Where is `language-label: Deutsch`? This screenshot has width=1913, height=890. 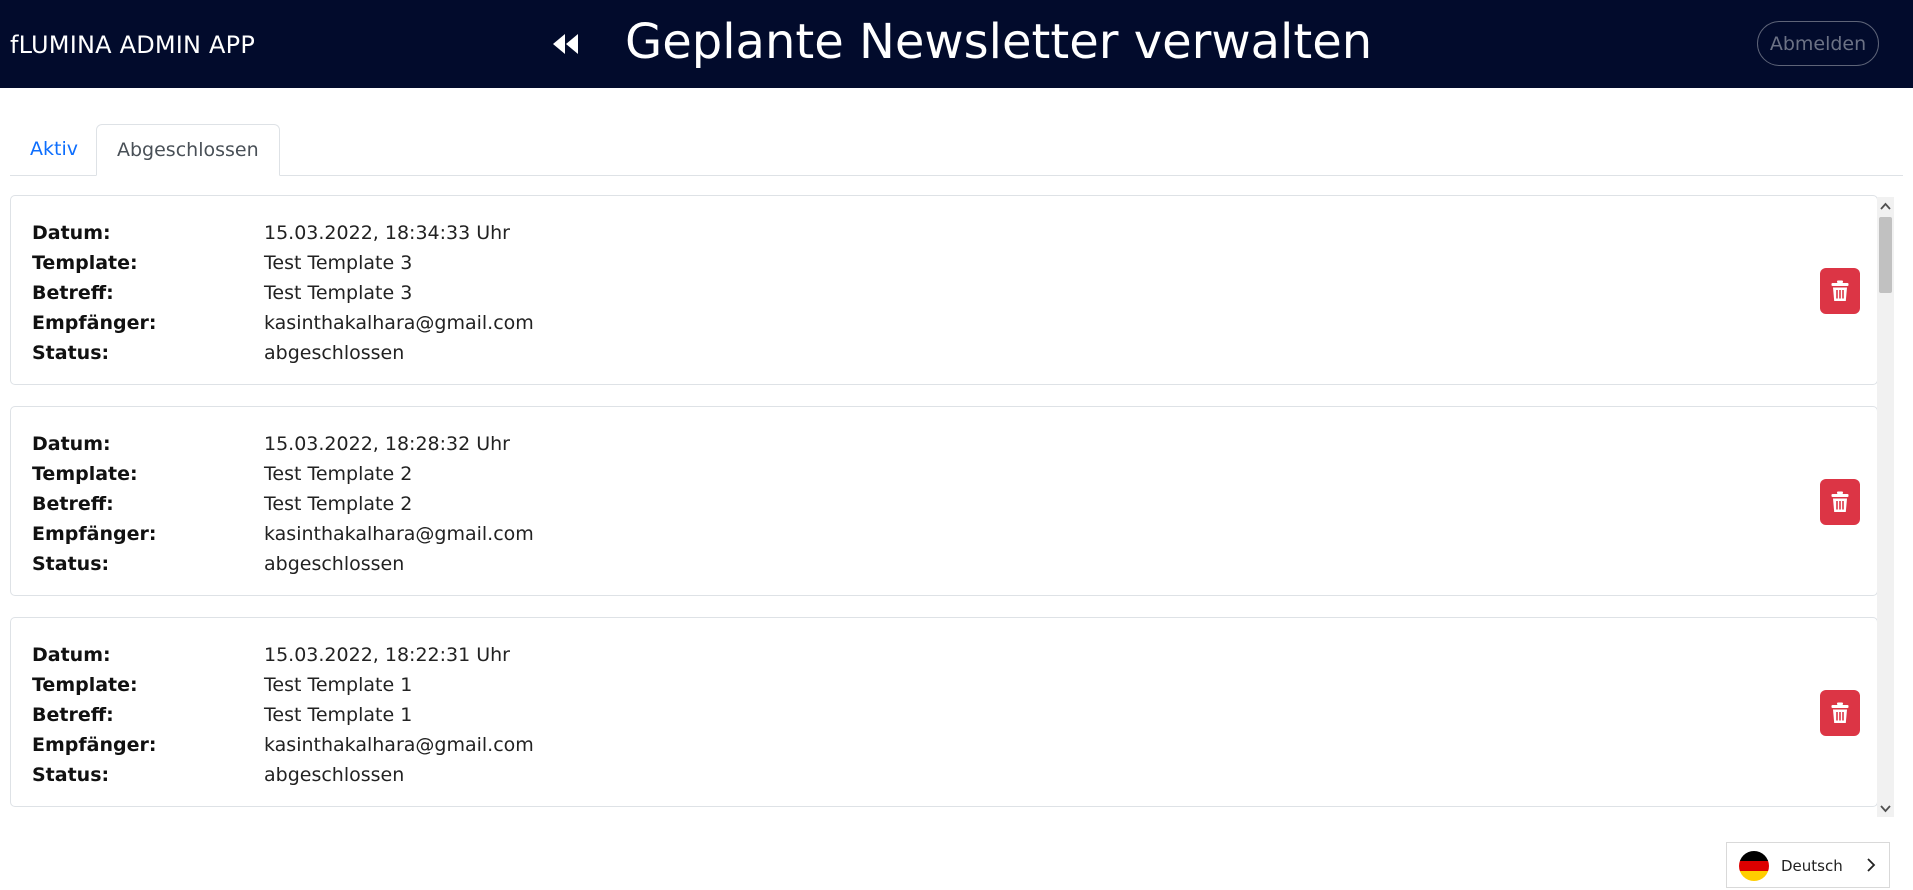
language-label: Deutsch is located at coordinates (1812, 866).